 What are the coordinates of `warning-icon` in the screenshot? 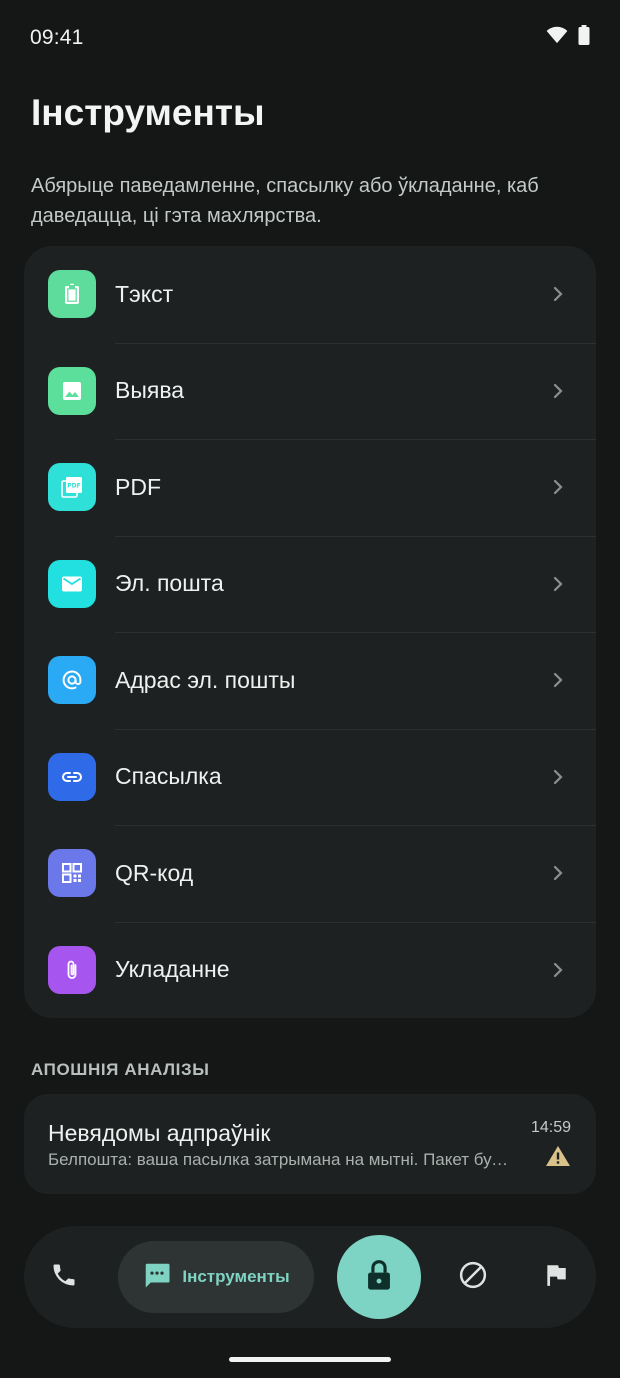 It's located at (558, 1158).